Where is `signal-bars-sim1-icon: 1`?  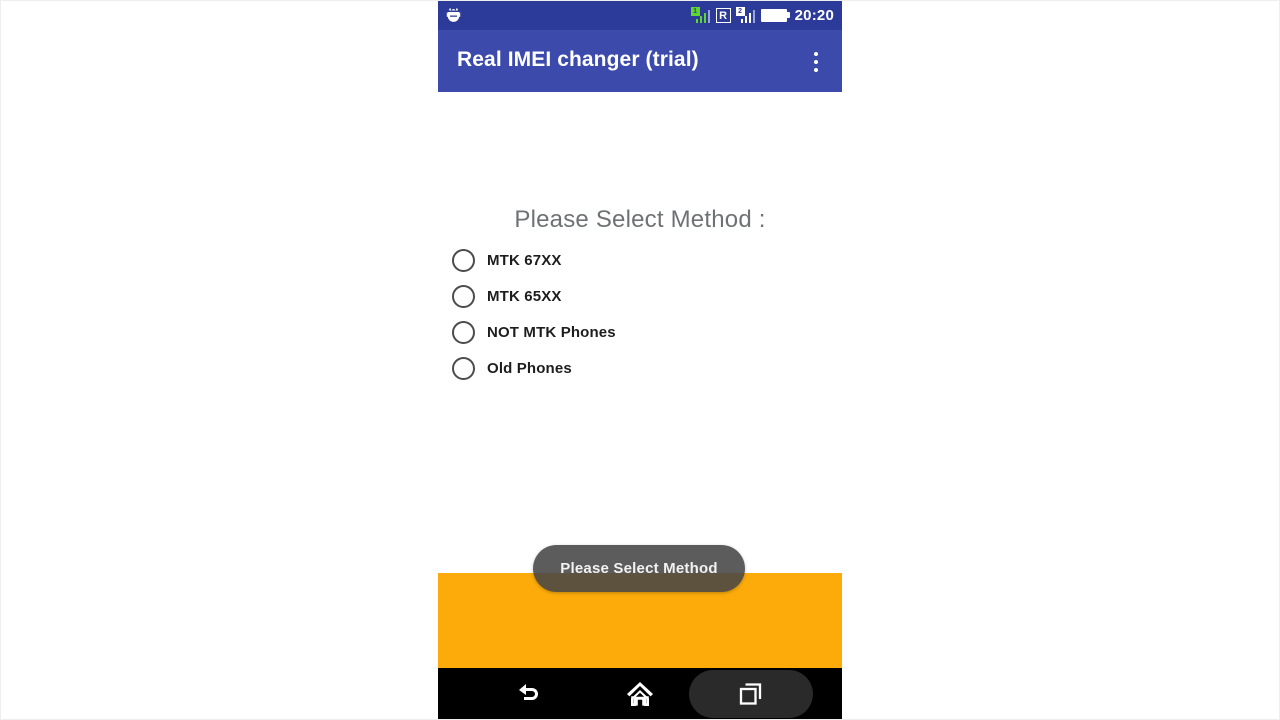
signal-bars-sim1-icon: 1 is located at coordinates (700, 15).